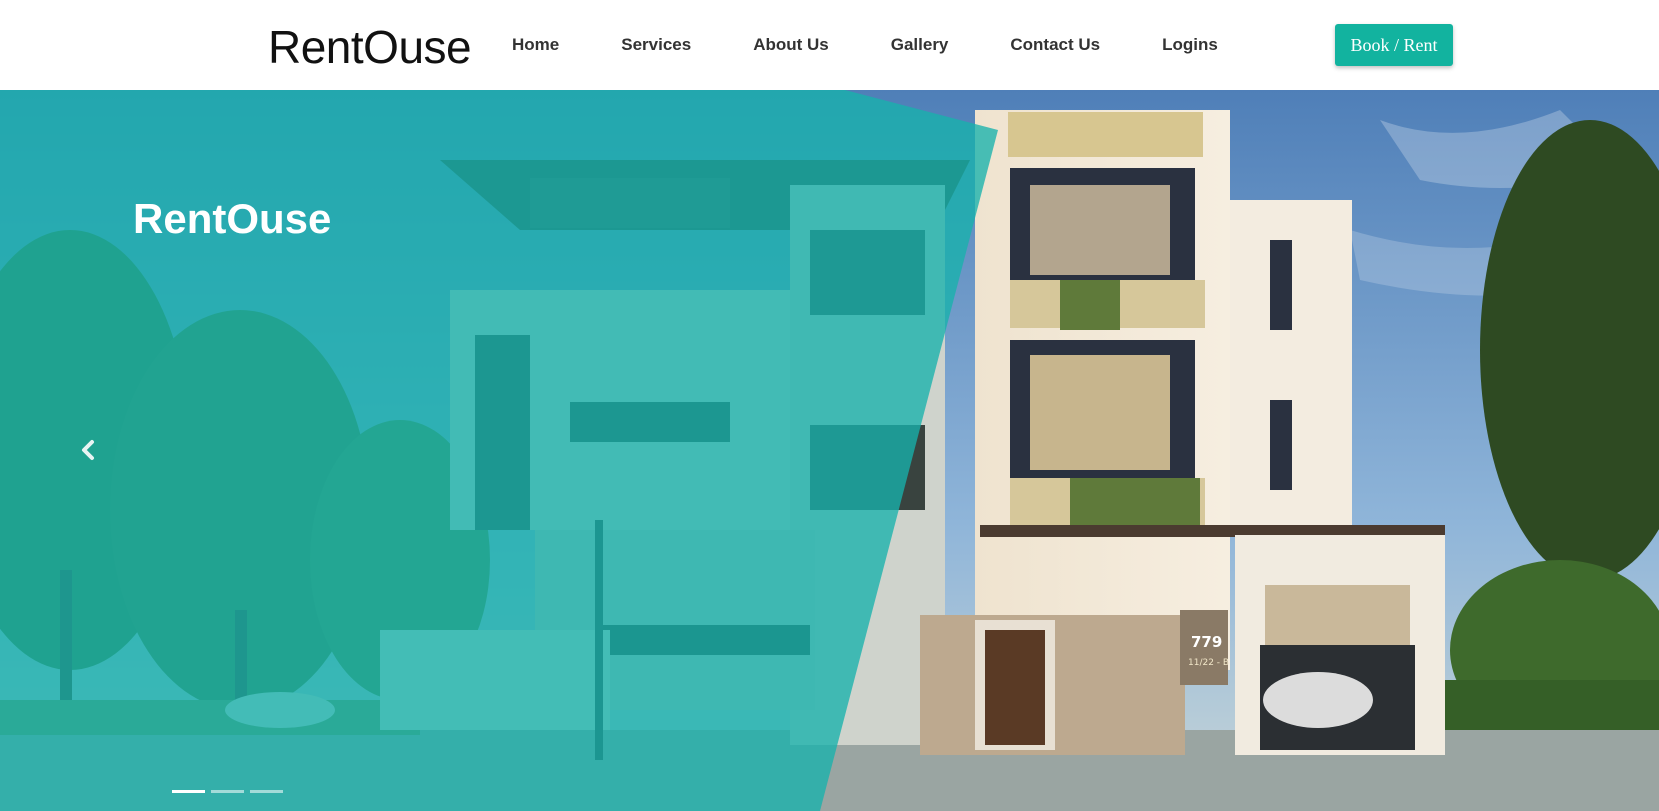 This screenshot has width=1659, height=811. What do you see at coordinates (232, 218) in the screenshot?
I see `hero-title: RentOuse` at bounding box center [232, 218].